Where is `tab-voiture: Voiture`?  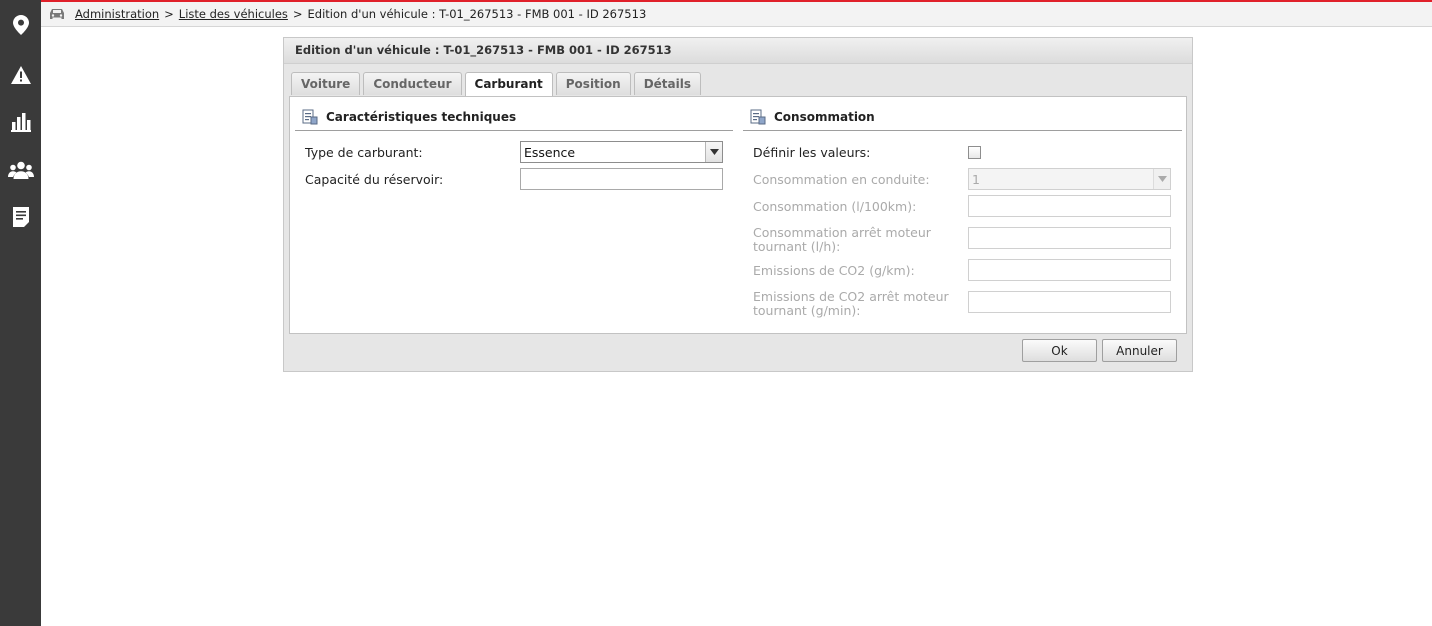
tab-voiture: Voiture is located at coordinates (326, 83).